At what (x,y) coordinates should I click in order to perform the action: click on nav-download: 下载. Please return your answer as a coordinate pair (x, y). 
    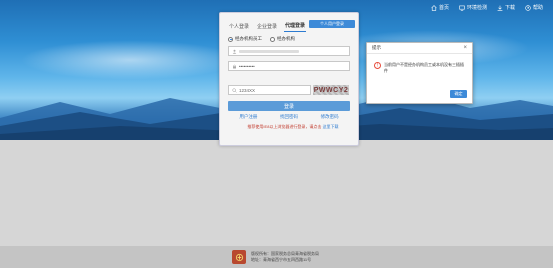
    Looking at the image, I should click on (506, 7).